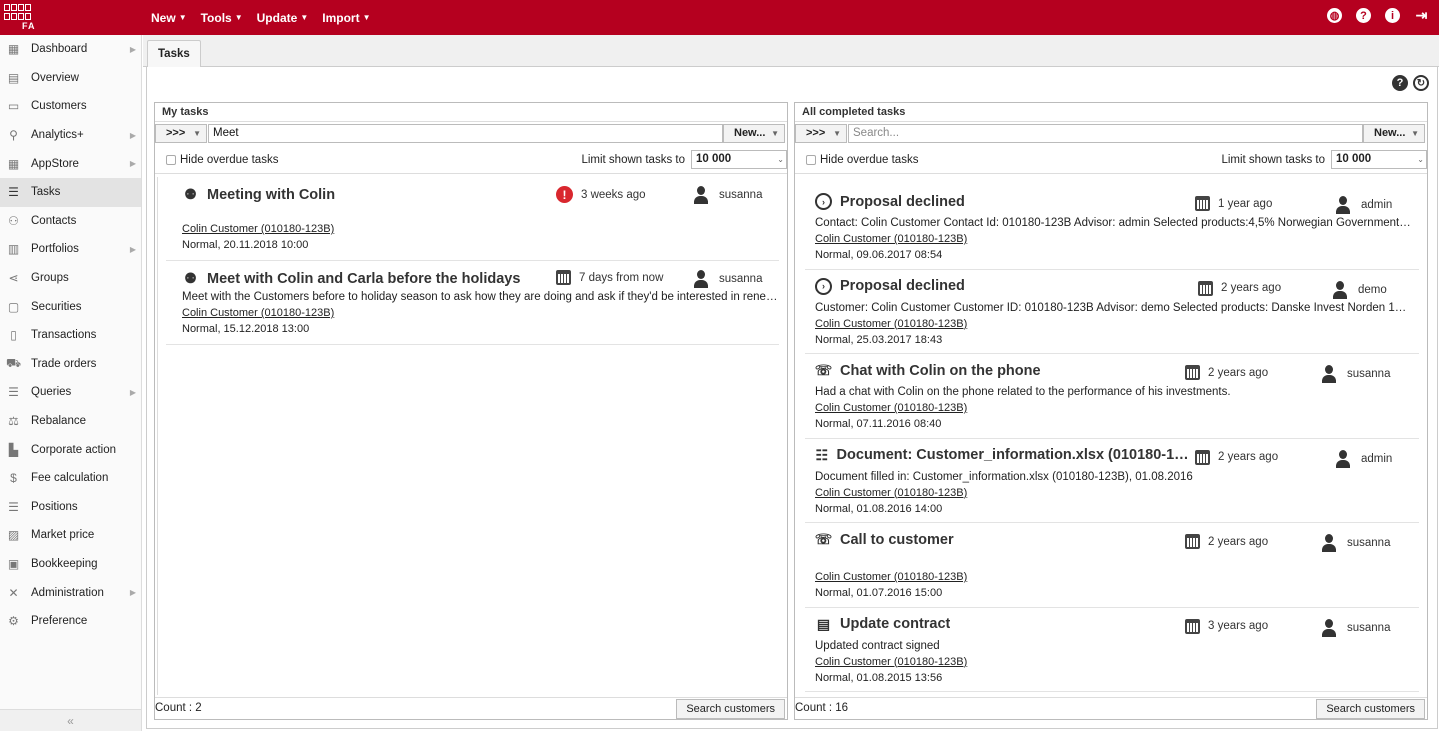 The image size is (1439, 731). What do you see at coordinates (70, 78) in the screenshot?
I see `sidebar-item-overview: ▤ Overview` at bounding box center [70, 78].